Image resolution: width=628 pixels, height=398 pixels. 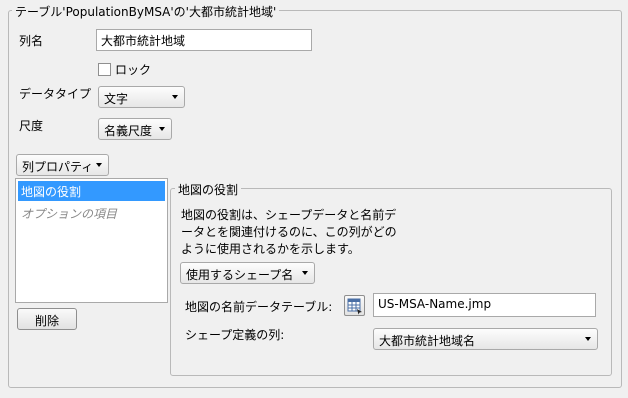 I want to click on map-role-type-value: 使用するシェープ名, so click(x=240, y=275).